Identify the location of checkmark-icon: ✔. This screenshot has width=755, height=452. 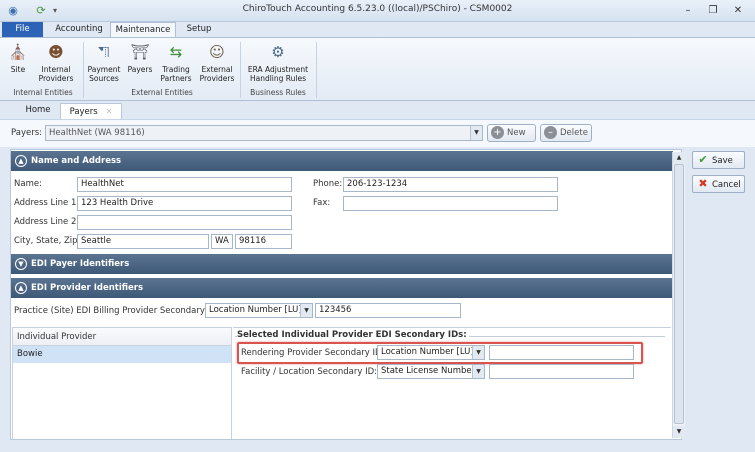
(703, 159).